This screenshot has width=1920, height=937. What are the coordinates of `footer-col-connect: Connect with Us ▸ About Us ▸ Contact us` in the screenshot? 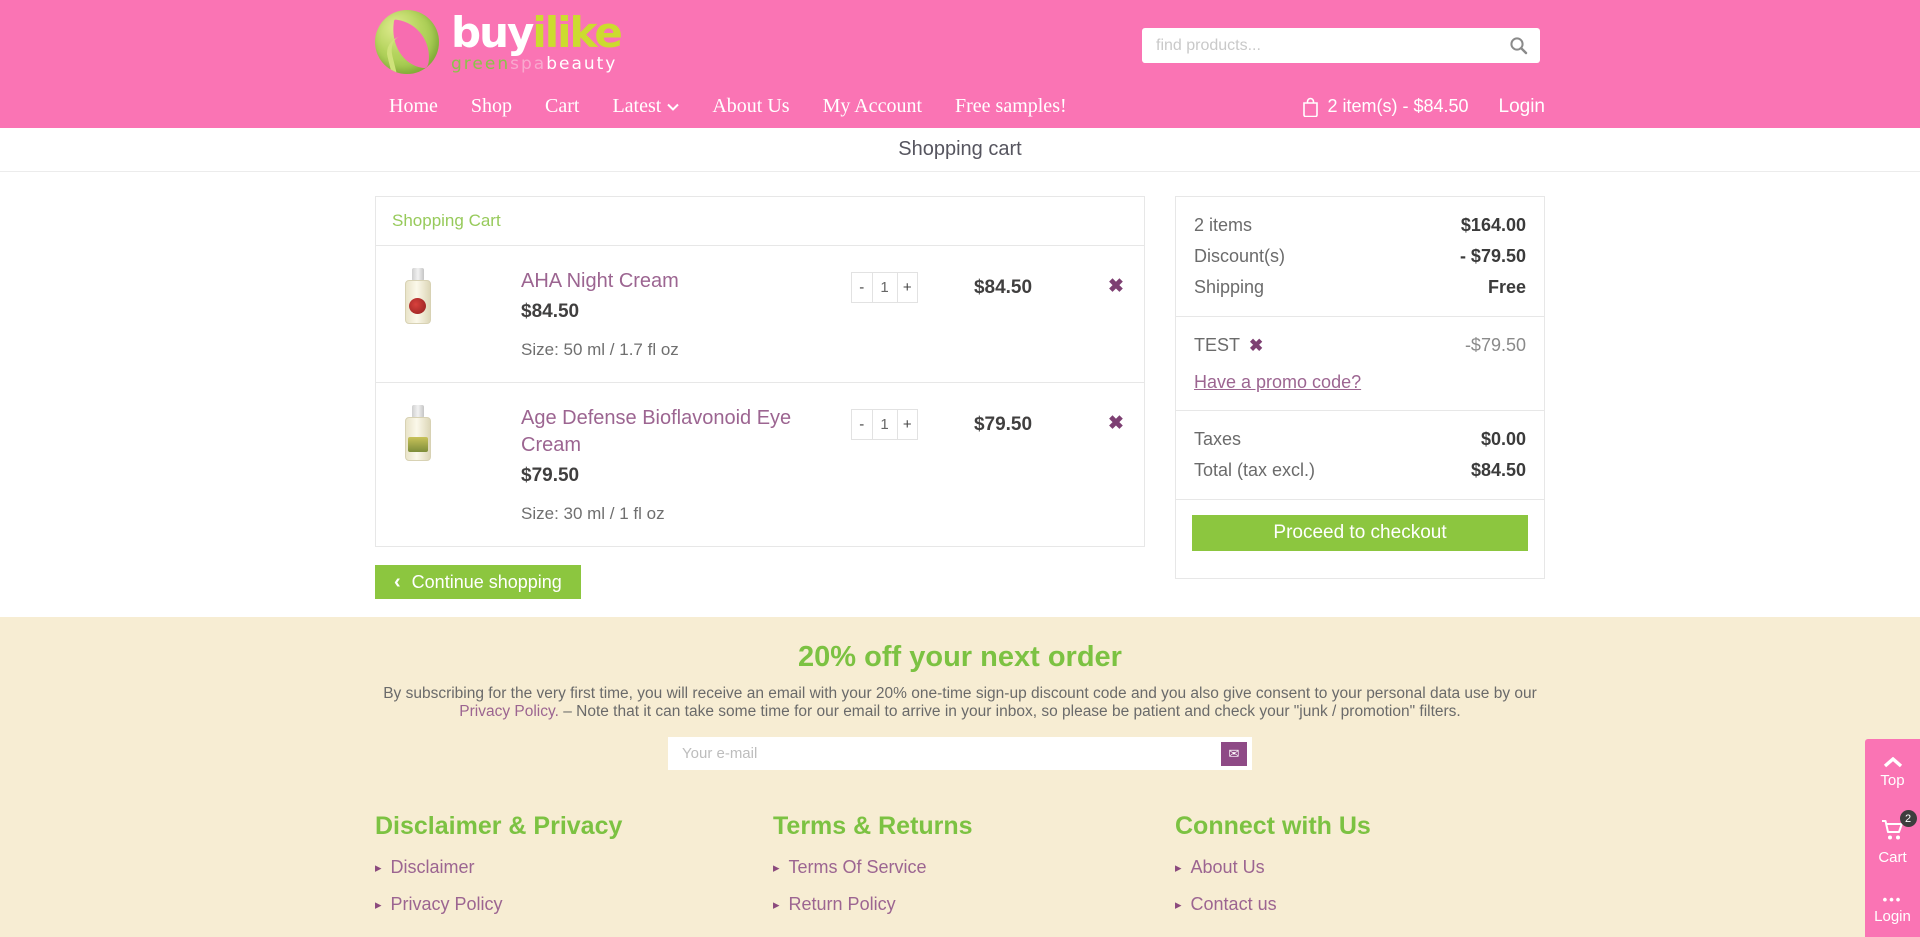 It's located at (1360, 863).